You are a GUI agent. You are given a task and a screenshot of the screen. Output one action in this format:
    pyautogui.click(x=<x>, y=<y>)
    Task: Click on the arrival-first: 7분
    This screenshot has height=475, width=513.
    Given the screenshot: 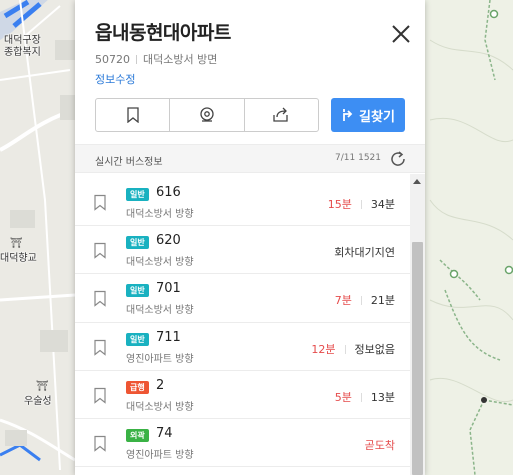 What is the action you would take?
    pyautogui.click(x=343, y=301)
    